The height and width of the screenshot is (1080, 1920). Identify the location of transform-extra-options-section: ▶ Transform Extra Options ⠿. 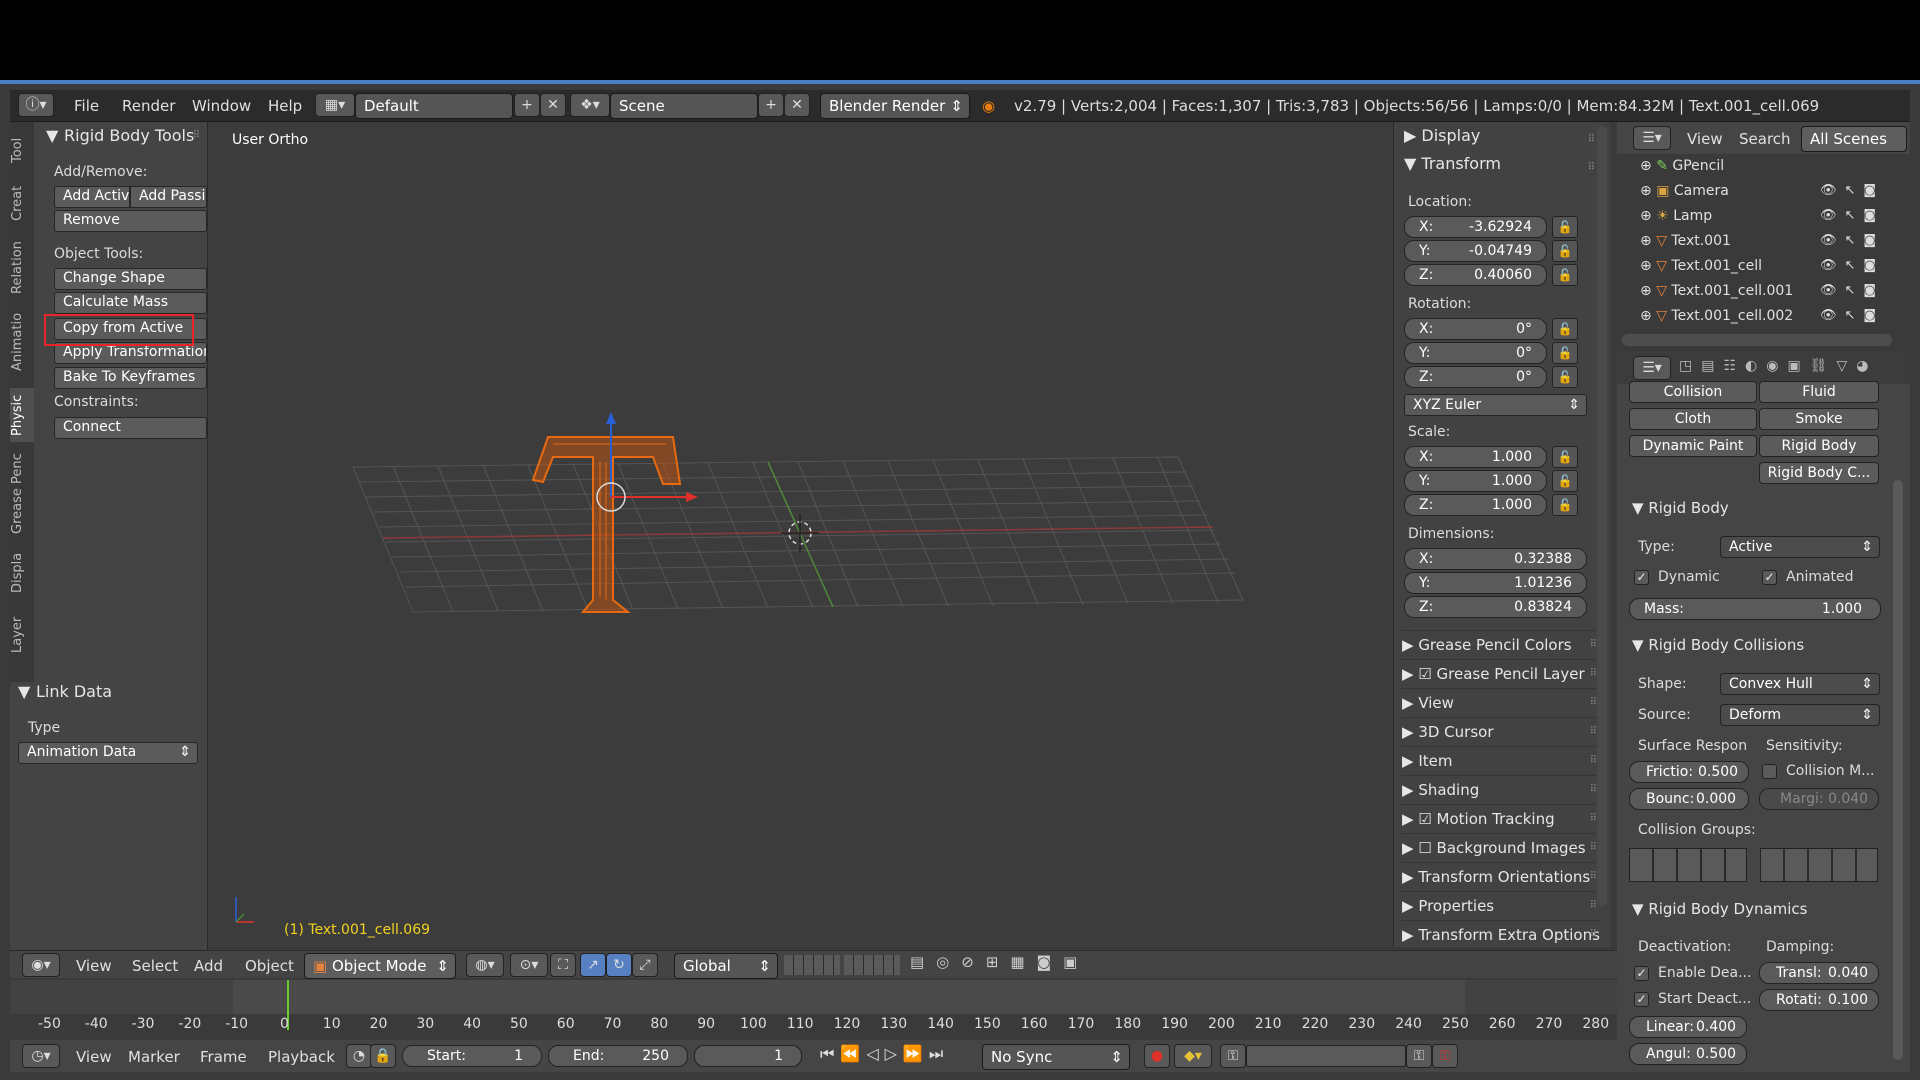
(1502, 934).